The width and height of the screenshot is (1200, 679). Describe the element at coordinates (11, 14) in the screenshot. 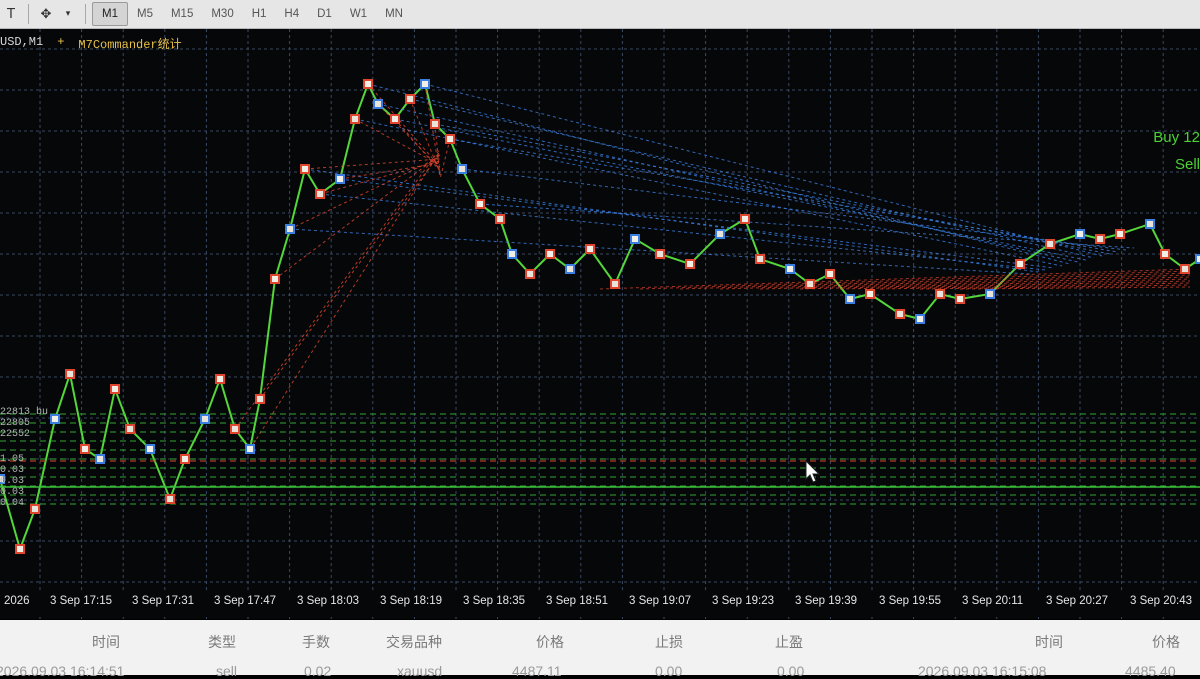

I see `chart-type-icon: T` at that location.